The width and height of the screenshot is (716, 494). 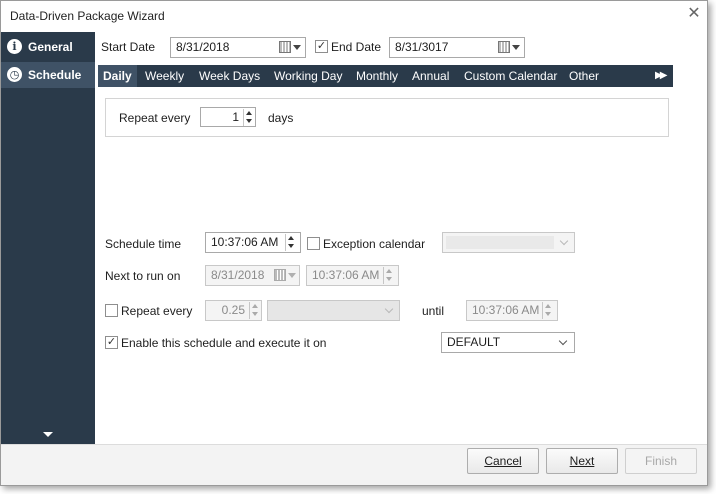 I want to click on tab-monthly: Monthly, so click(x=377, y=76).